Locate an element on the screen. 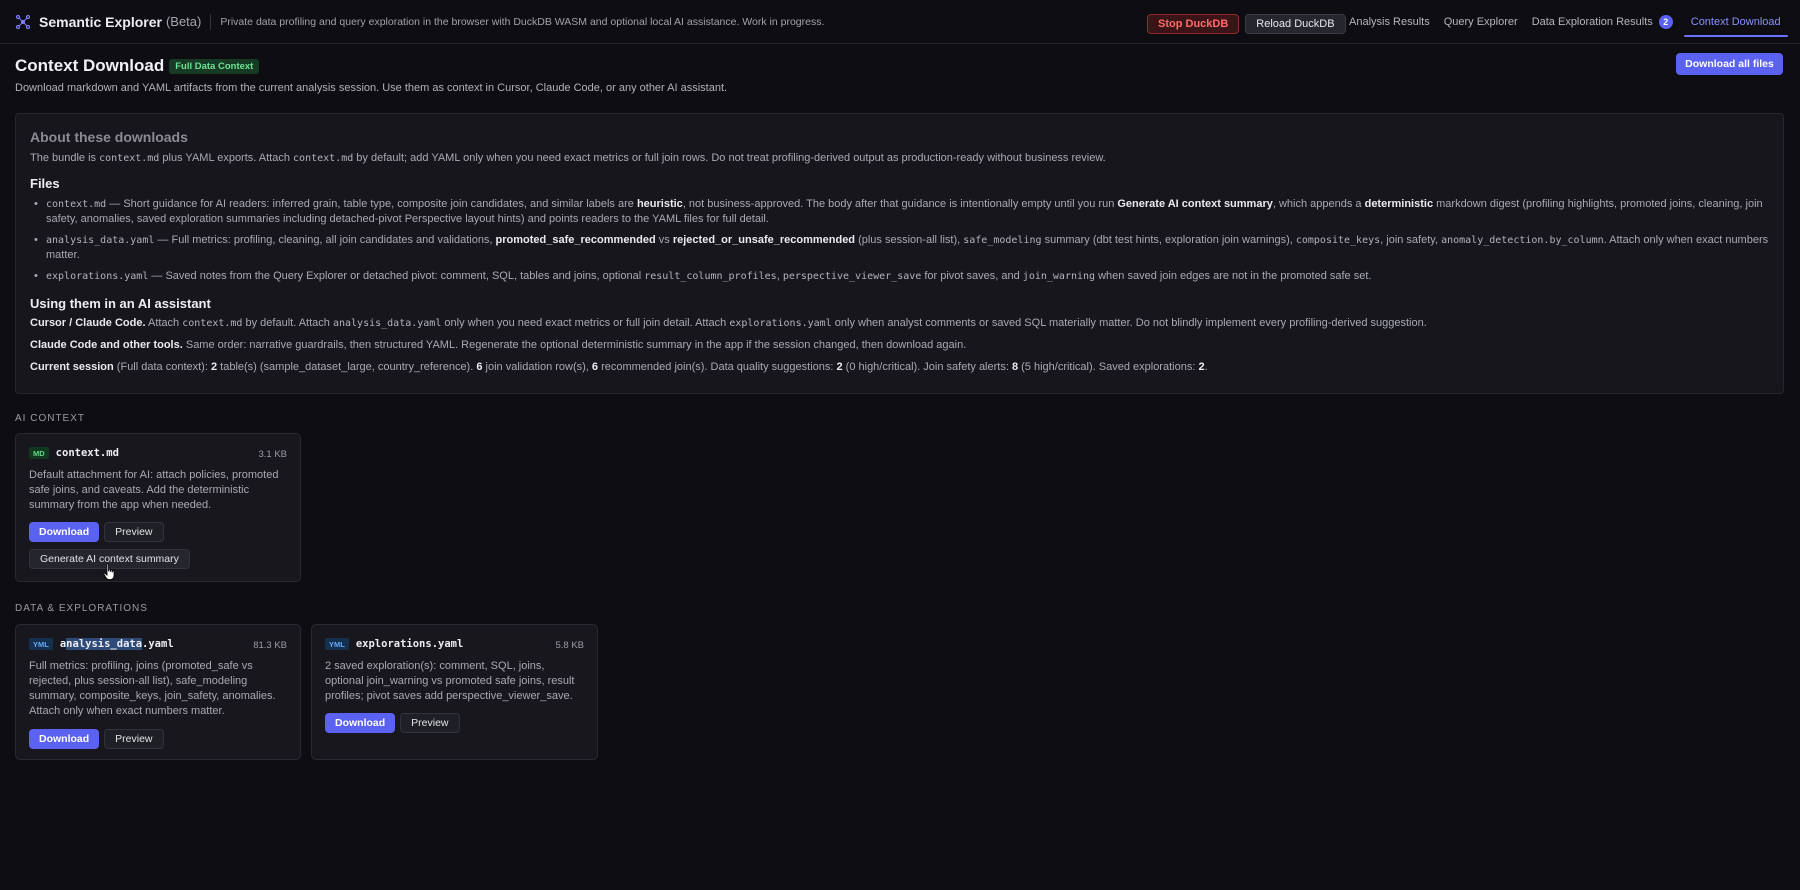  text-selection-highlight: nalysis_data is located at coordinates (104, 644).